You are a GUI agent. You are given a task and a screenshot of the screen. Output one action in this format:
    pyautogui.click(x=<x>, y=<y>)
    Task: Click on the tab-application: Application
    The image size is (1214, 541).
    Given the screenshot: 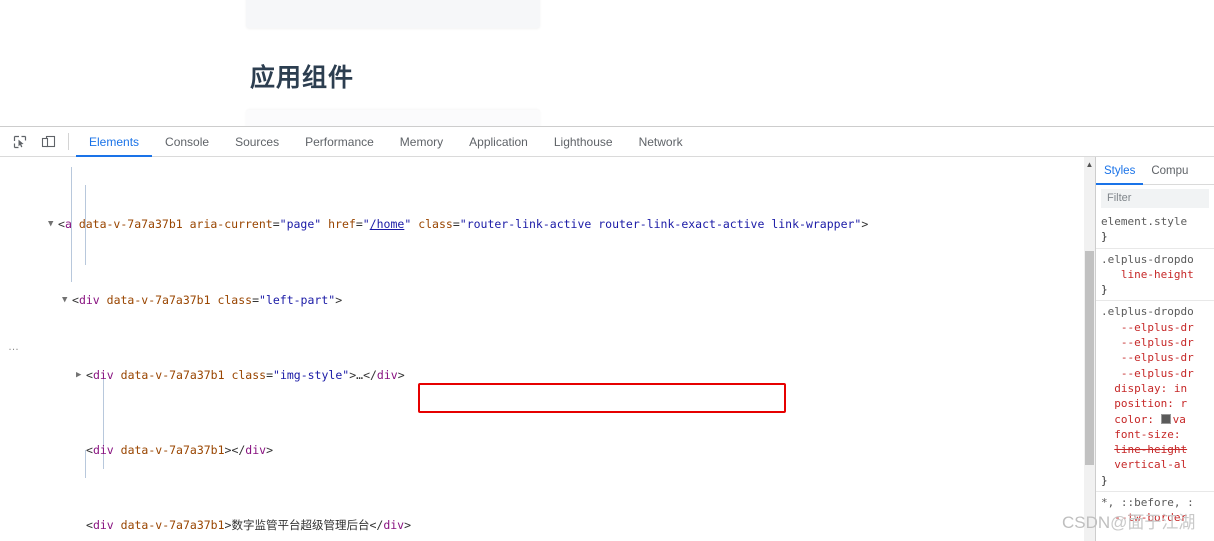 What is the action you would take?
    pyautogui.click(x=498, y=142)
    